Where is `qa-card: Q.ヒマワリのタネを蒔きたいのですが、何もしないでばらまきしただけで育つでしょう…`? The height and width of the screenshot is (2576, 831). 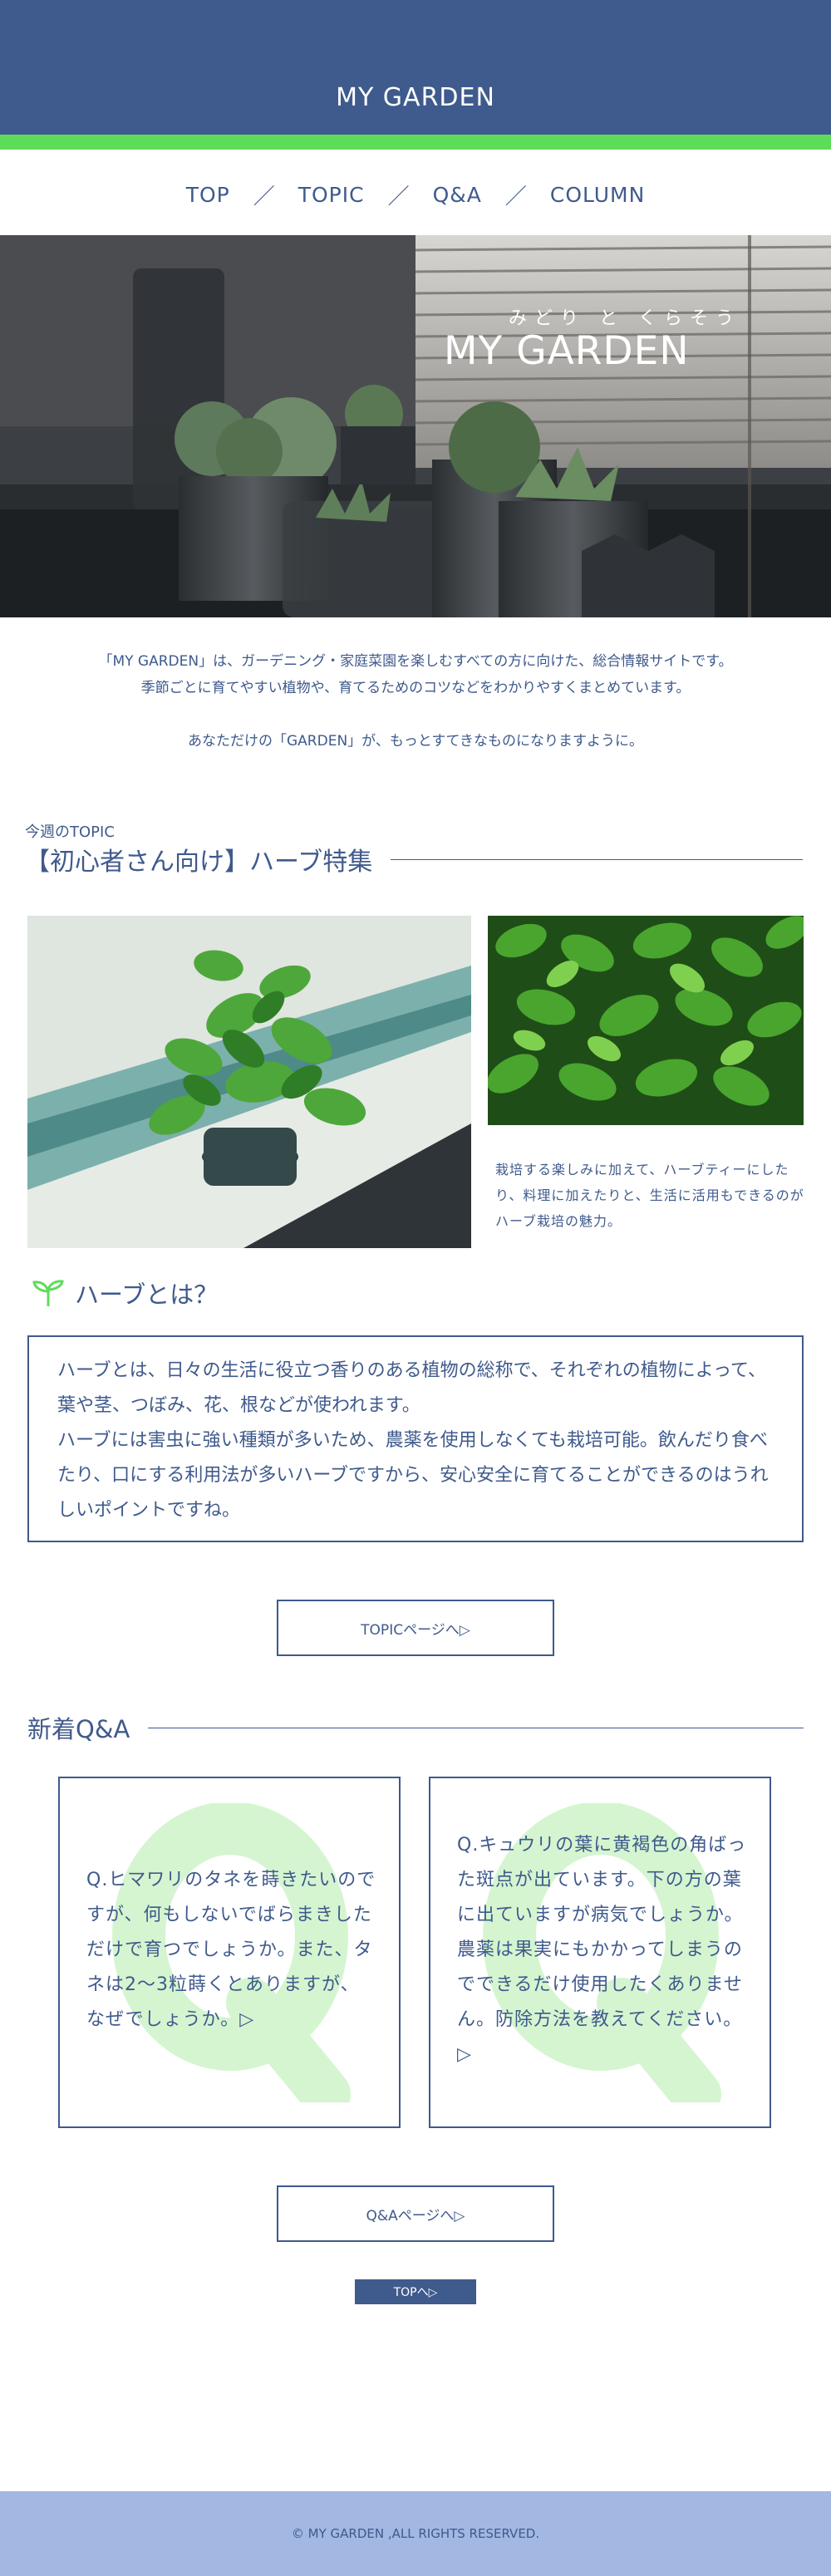 qa-card: Q.ヒマワリのタネを蒔きたいのですが、何もしないでばらまきしただけで育つでしょう… is located at coordinates (229, 1952).